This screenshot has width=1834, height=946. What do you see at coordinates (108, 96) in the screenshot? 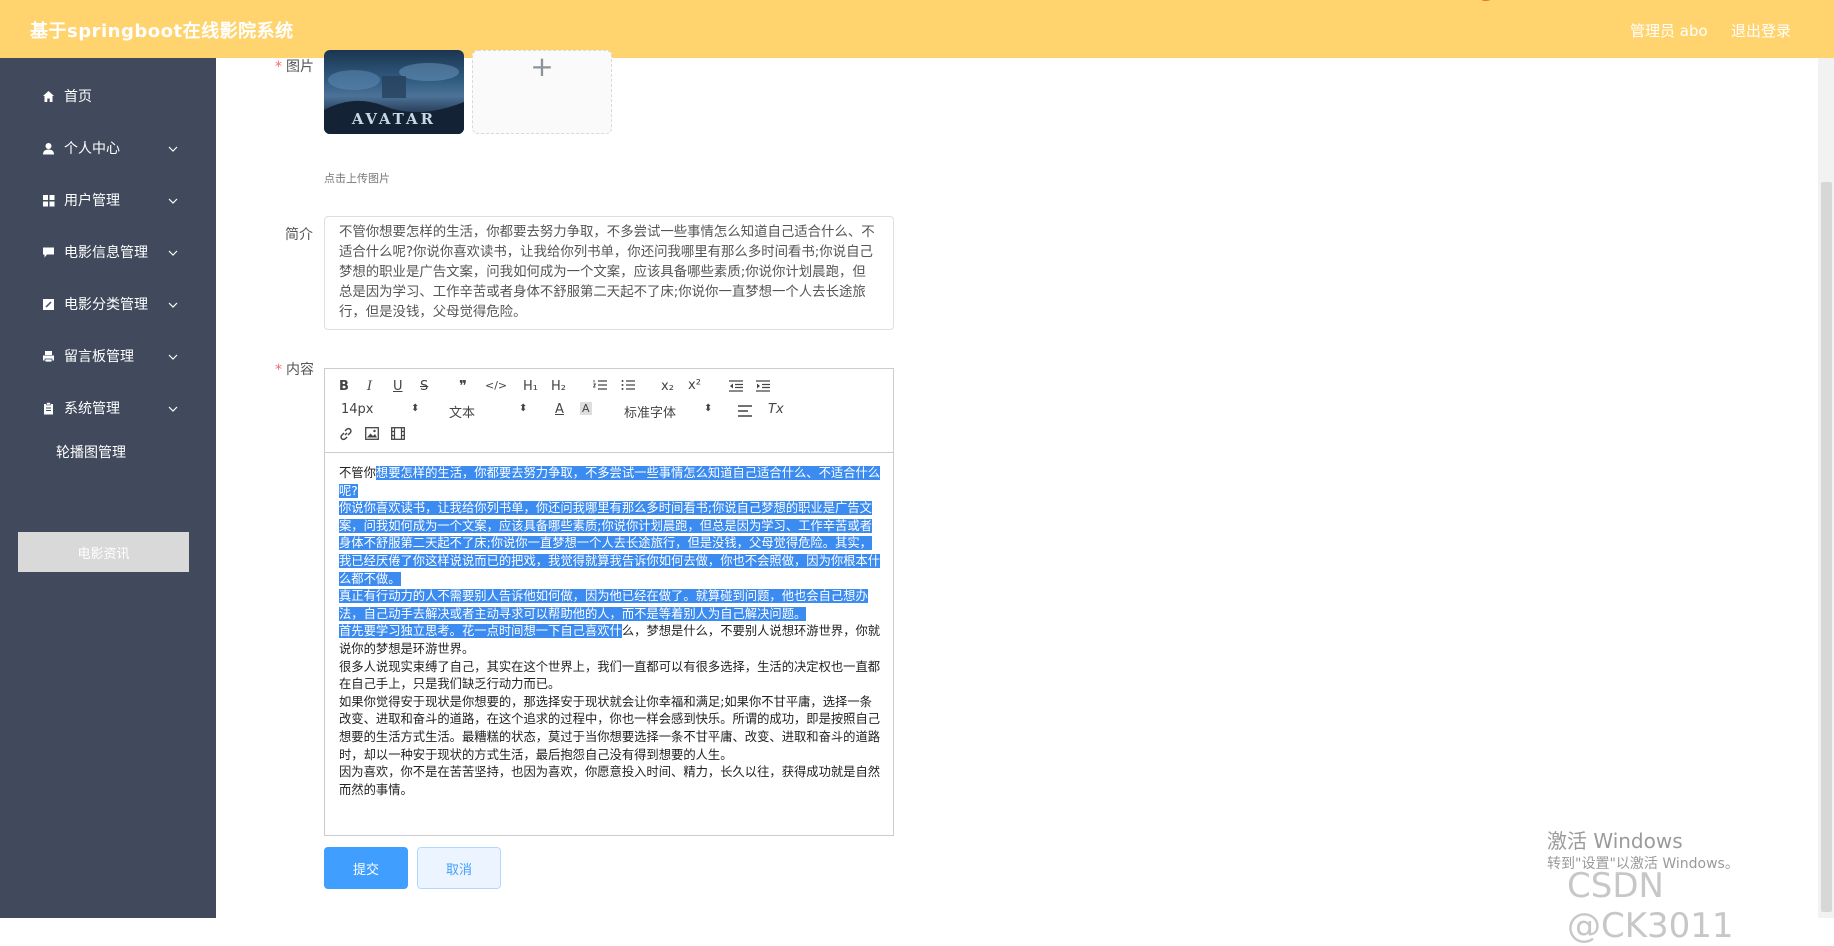
I see `sidebar-item-home: 首页` at bounding box center [108, 96].